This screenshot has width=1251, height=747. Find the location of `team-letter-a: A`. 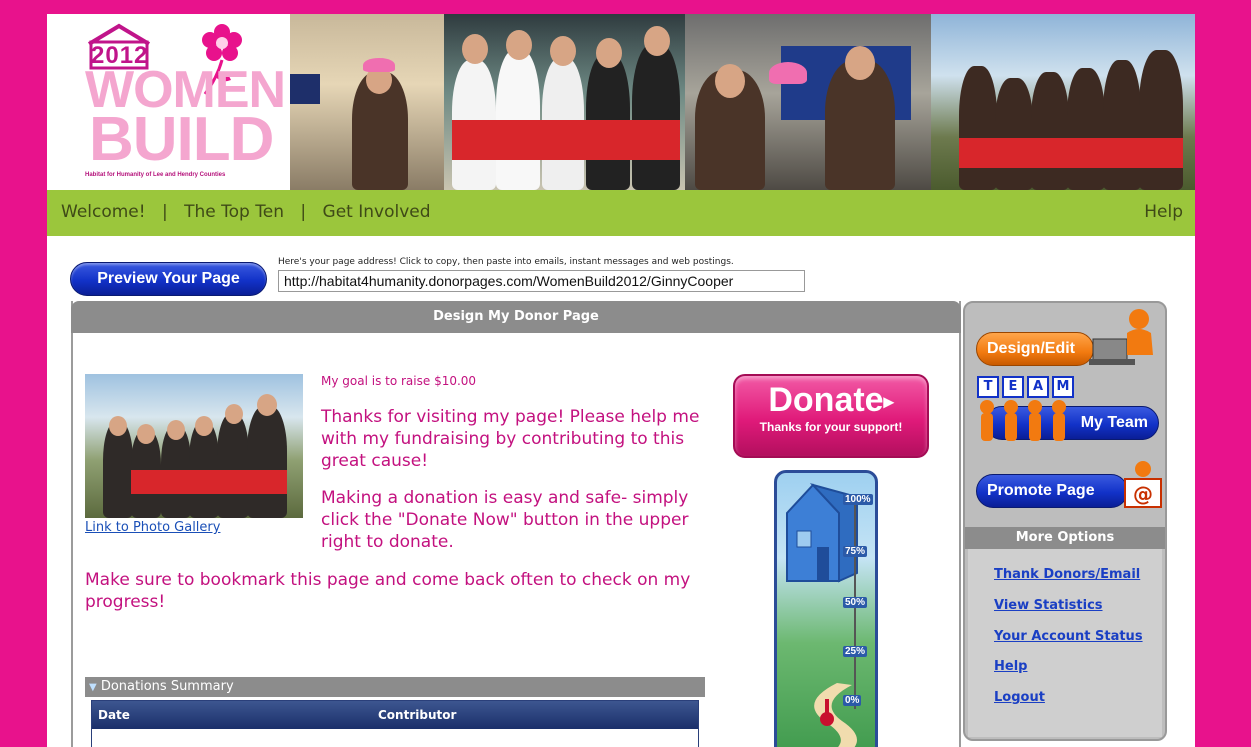

team-letter-a: A is located at coordinates (1038, 387).